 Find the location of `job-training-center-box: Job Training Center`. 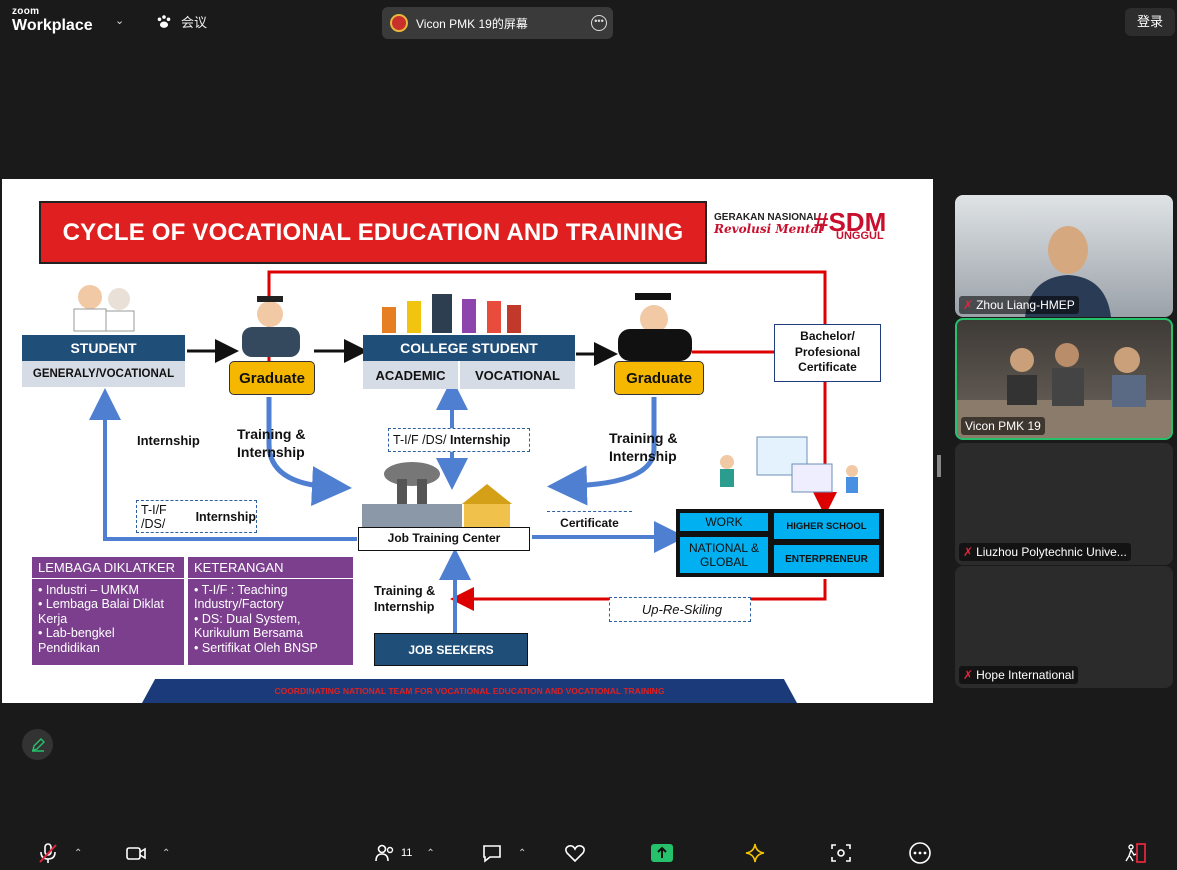

job-training-center-box: Job Training Center is located at coordinates (444, 539).